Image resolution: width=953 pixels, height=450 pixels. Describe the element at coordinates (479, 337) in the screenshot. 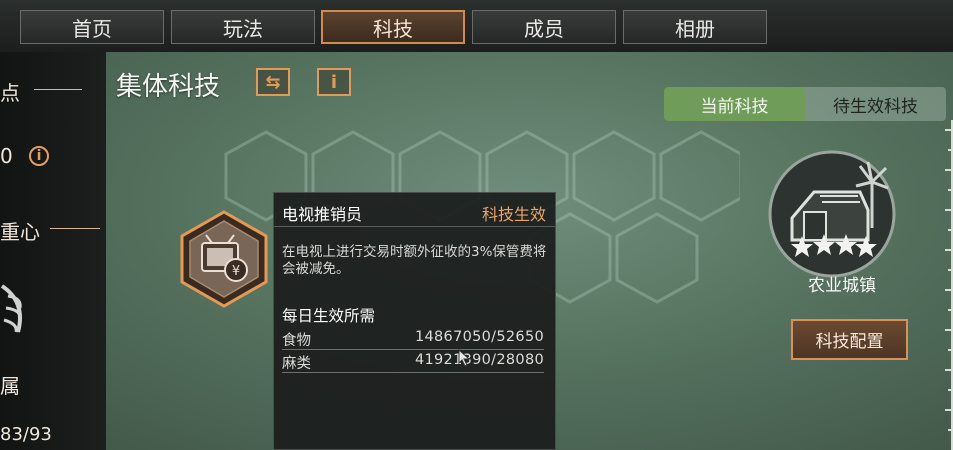

I see `requirement-value: 14867050/52650` at that location.